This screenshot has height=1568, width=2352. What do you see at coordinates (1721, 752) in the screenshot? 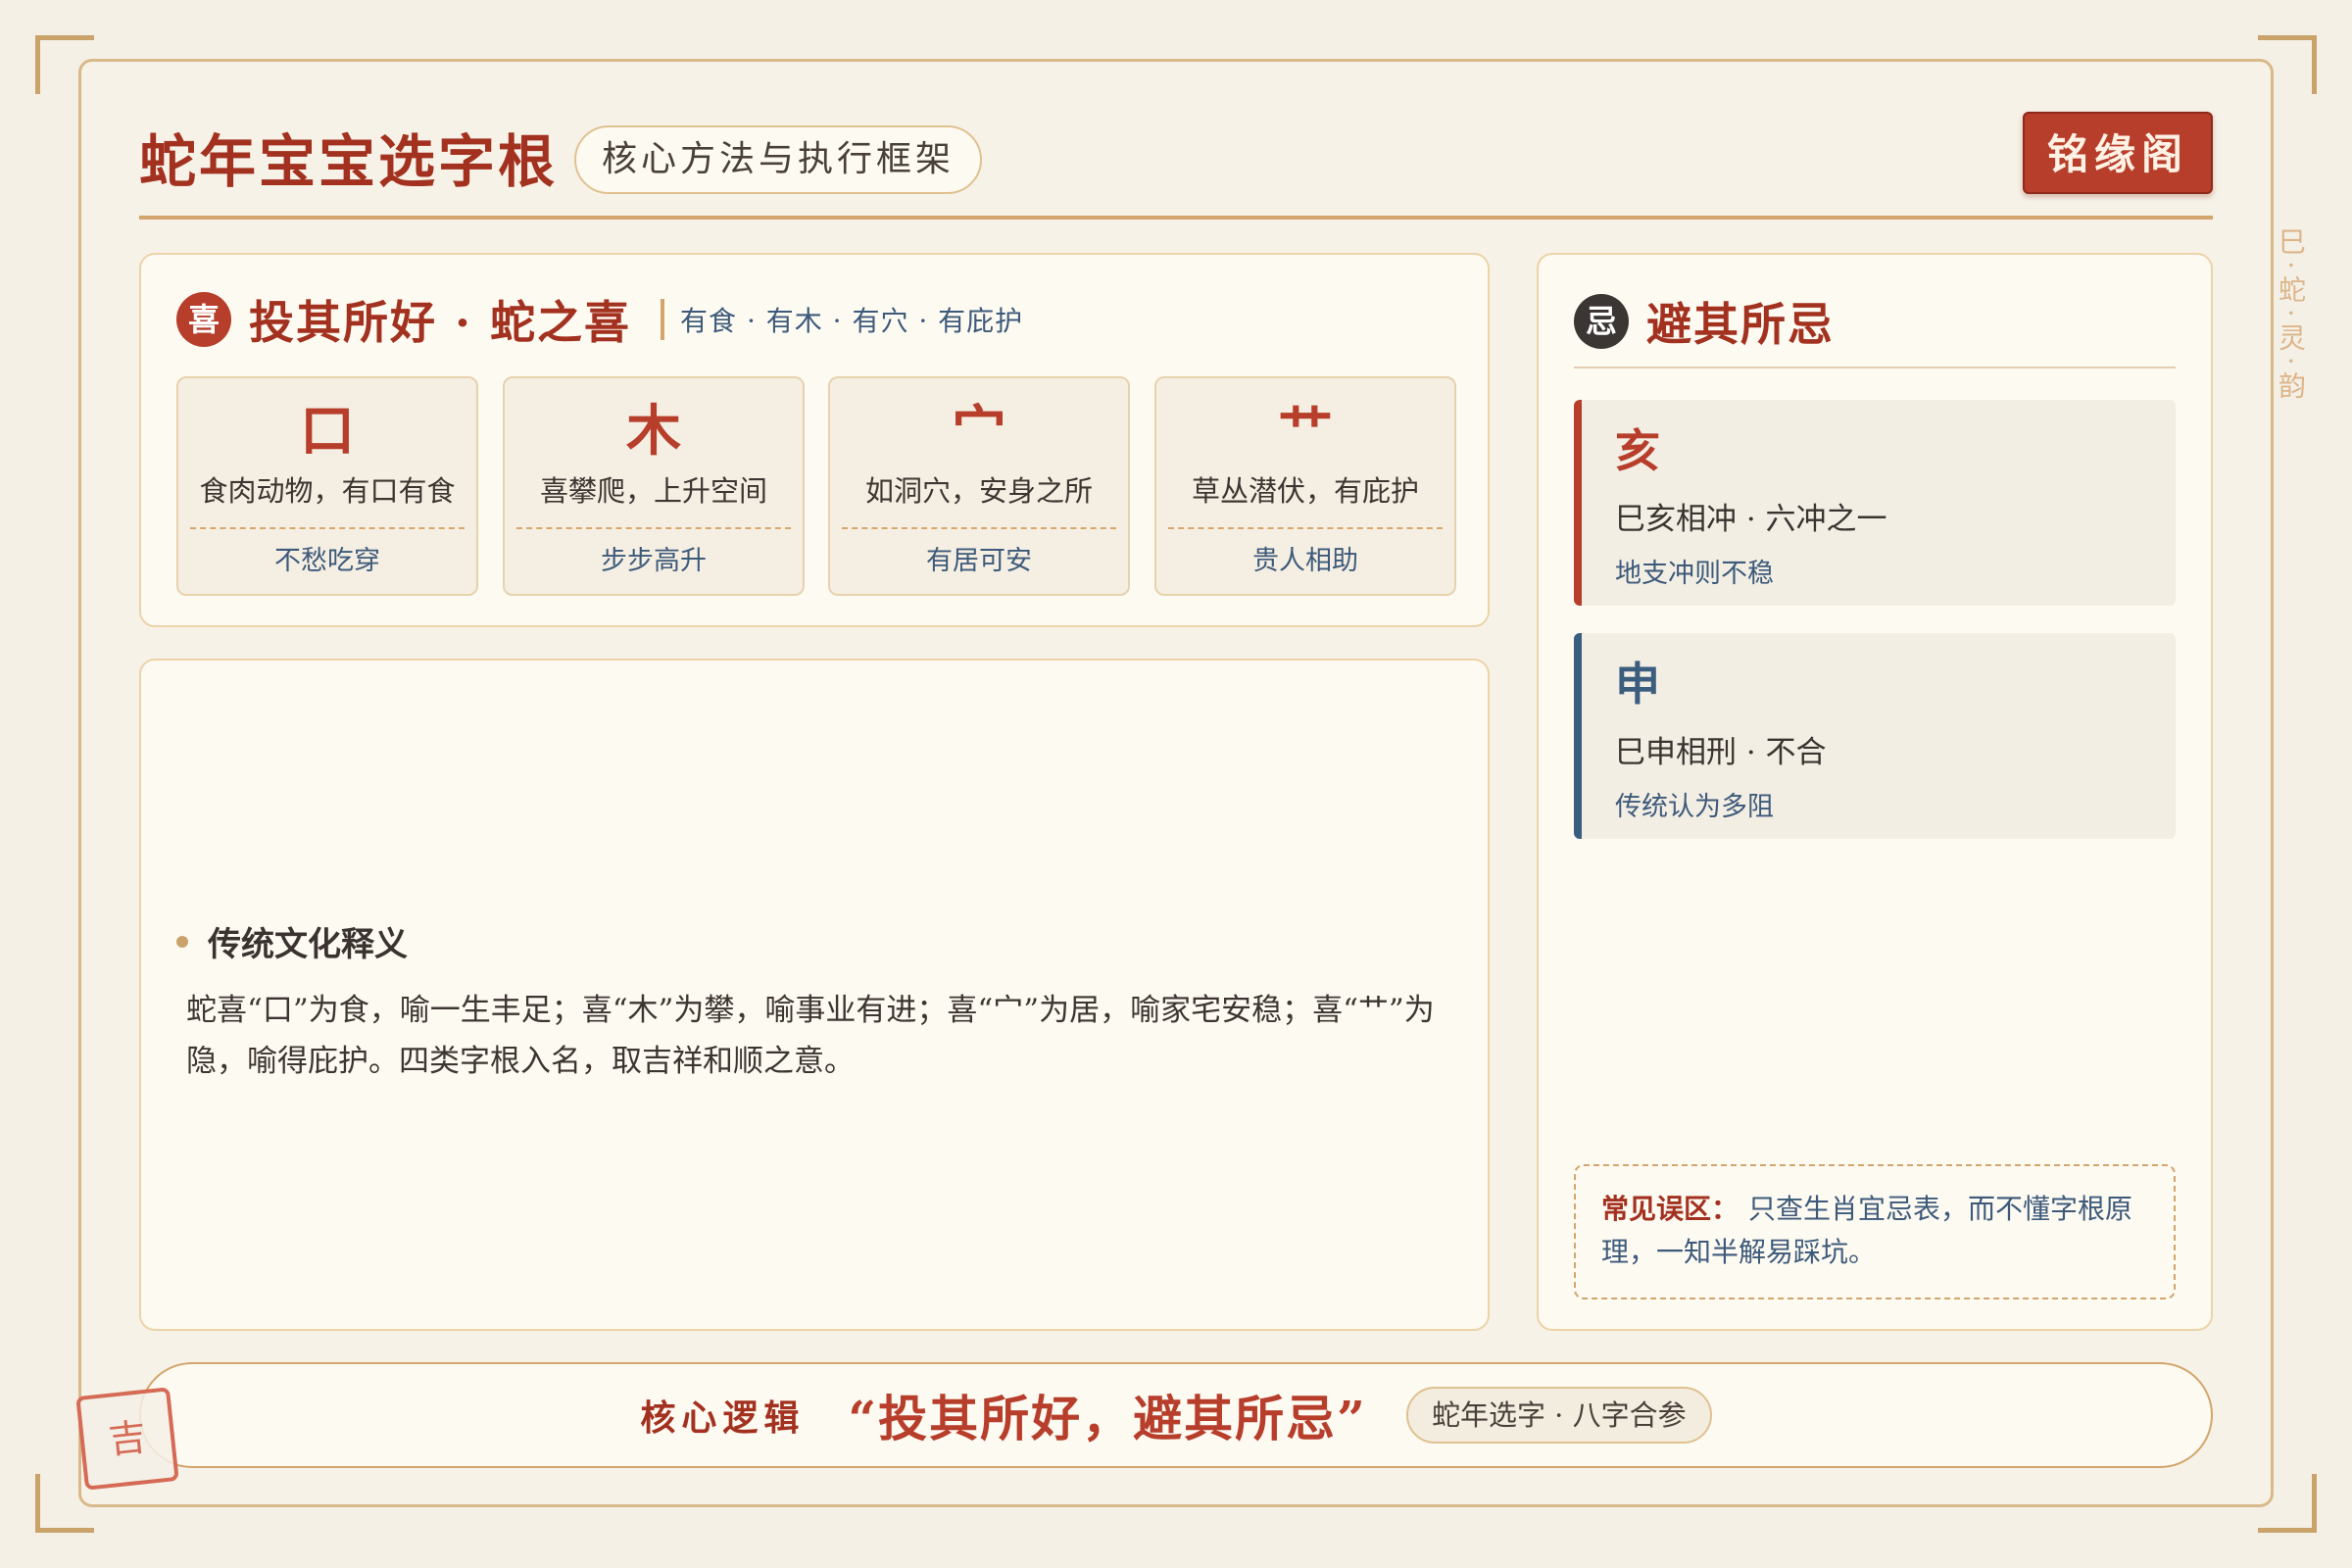
I see `avoid-relation: 巳申相刑 · 不合` at bounding box center [1721, 752].